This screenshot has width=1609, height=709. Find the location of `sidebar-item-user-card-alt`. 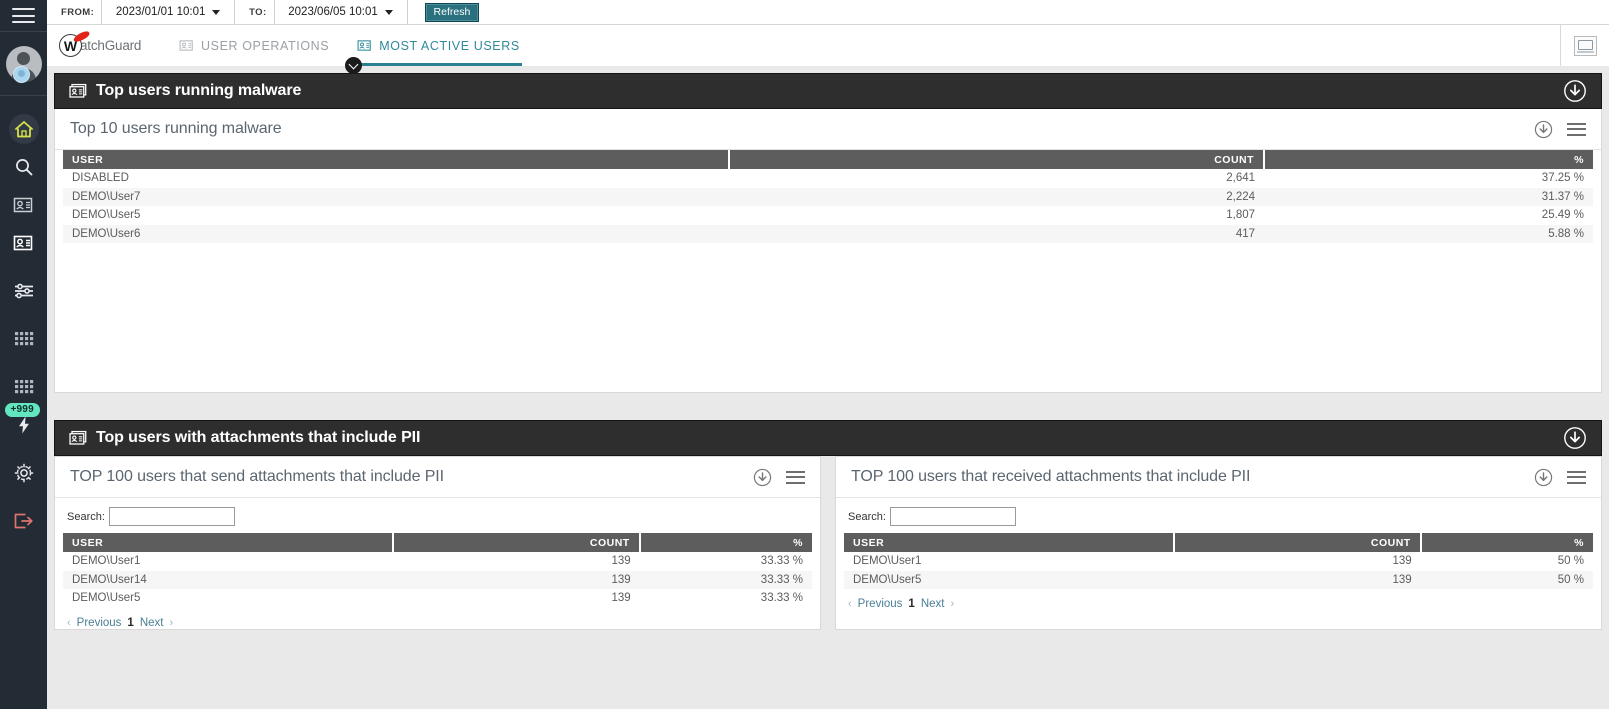

sidebar-item-user-card-alt is located at coordinates (23, 243).